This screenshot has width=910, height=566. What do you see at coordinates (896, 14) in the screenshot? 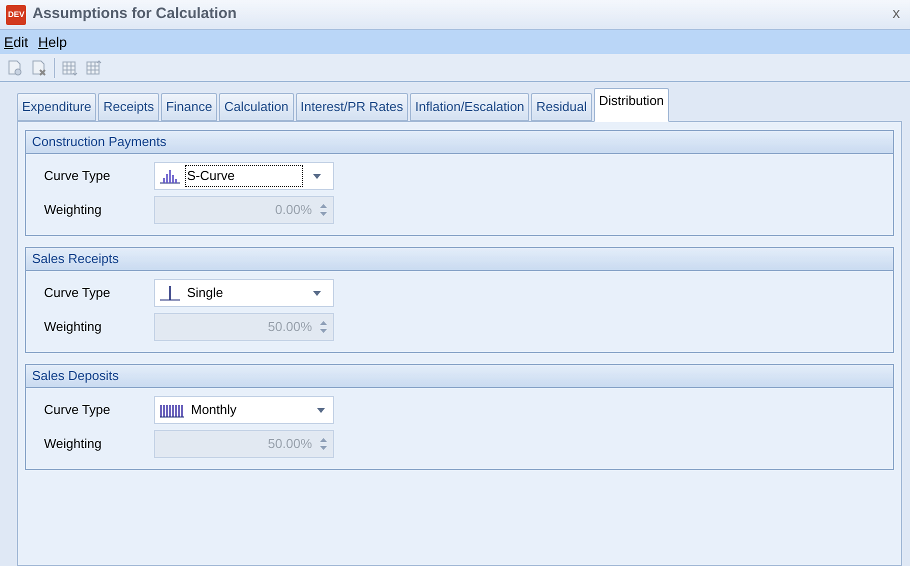
I see `close-button: x` at bounding box center [896, 14].